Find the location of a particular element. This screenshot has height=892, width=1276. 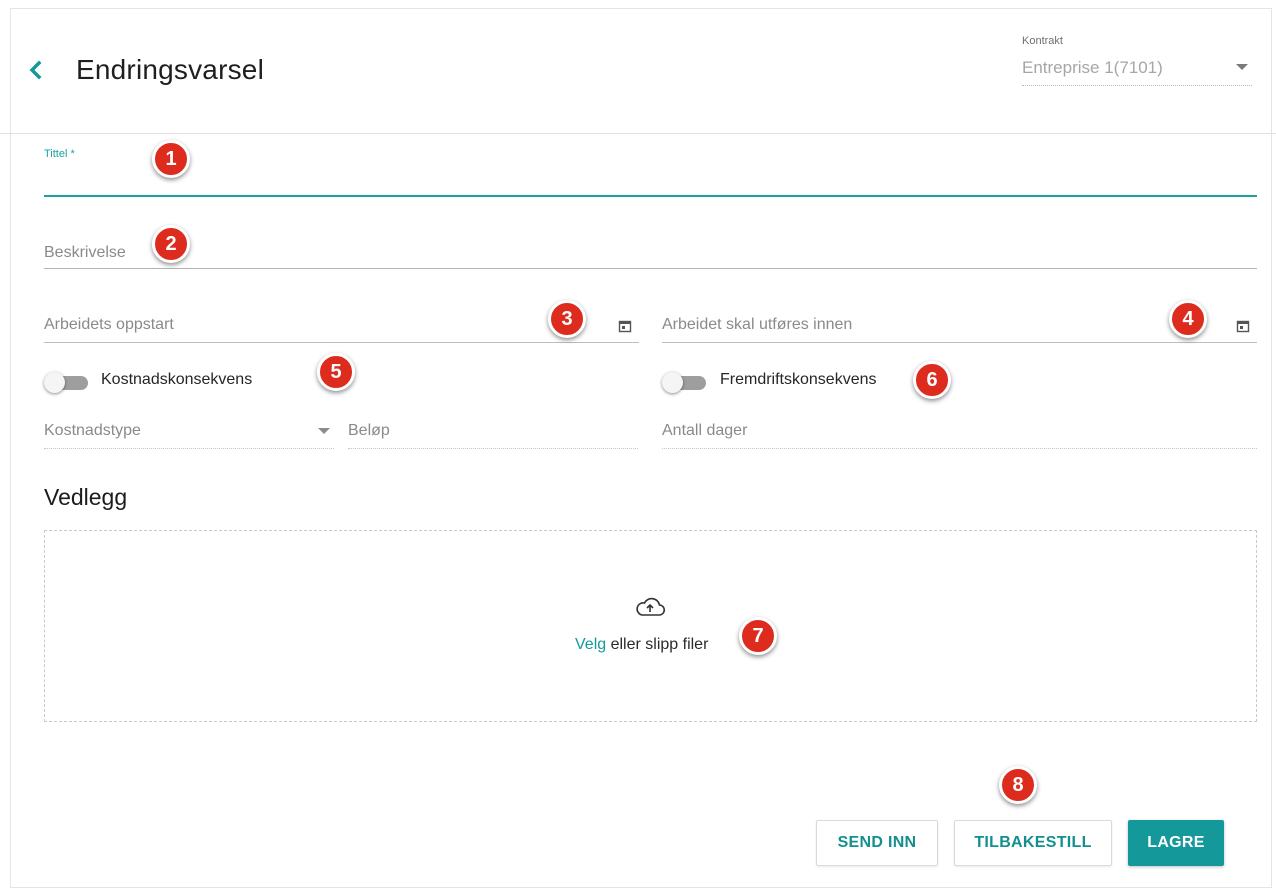

callout-marker-4: 4 is located at coordinates (1188, 319).